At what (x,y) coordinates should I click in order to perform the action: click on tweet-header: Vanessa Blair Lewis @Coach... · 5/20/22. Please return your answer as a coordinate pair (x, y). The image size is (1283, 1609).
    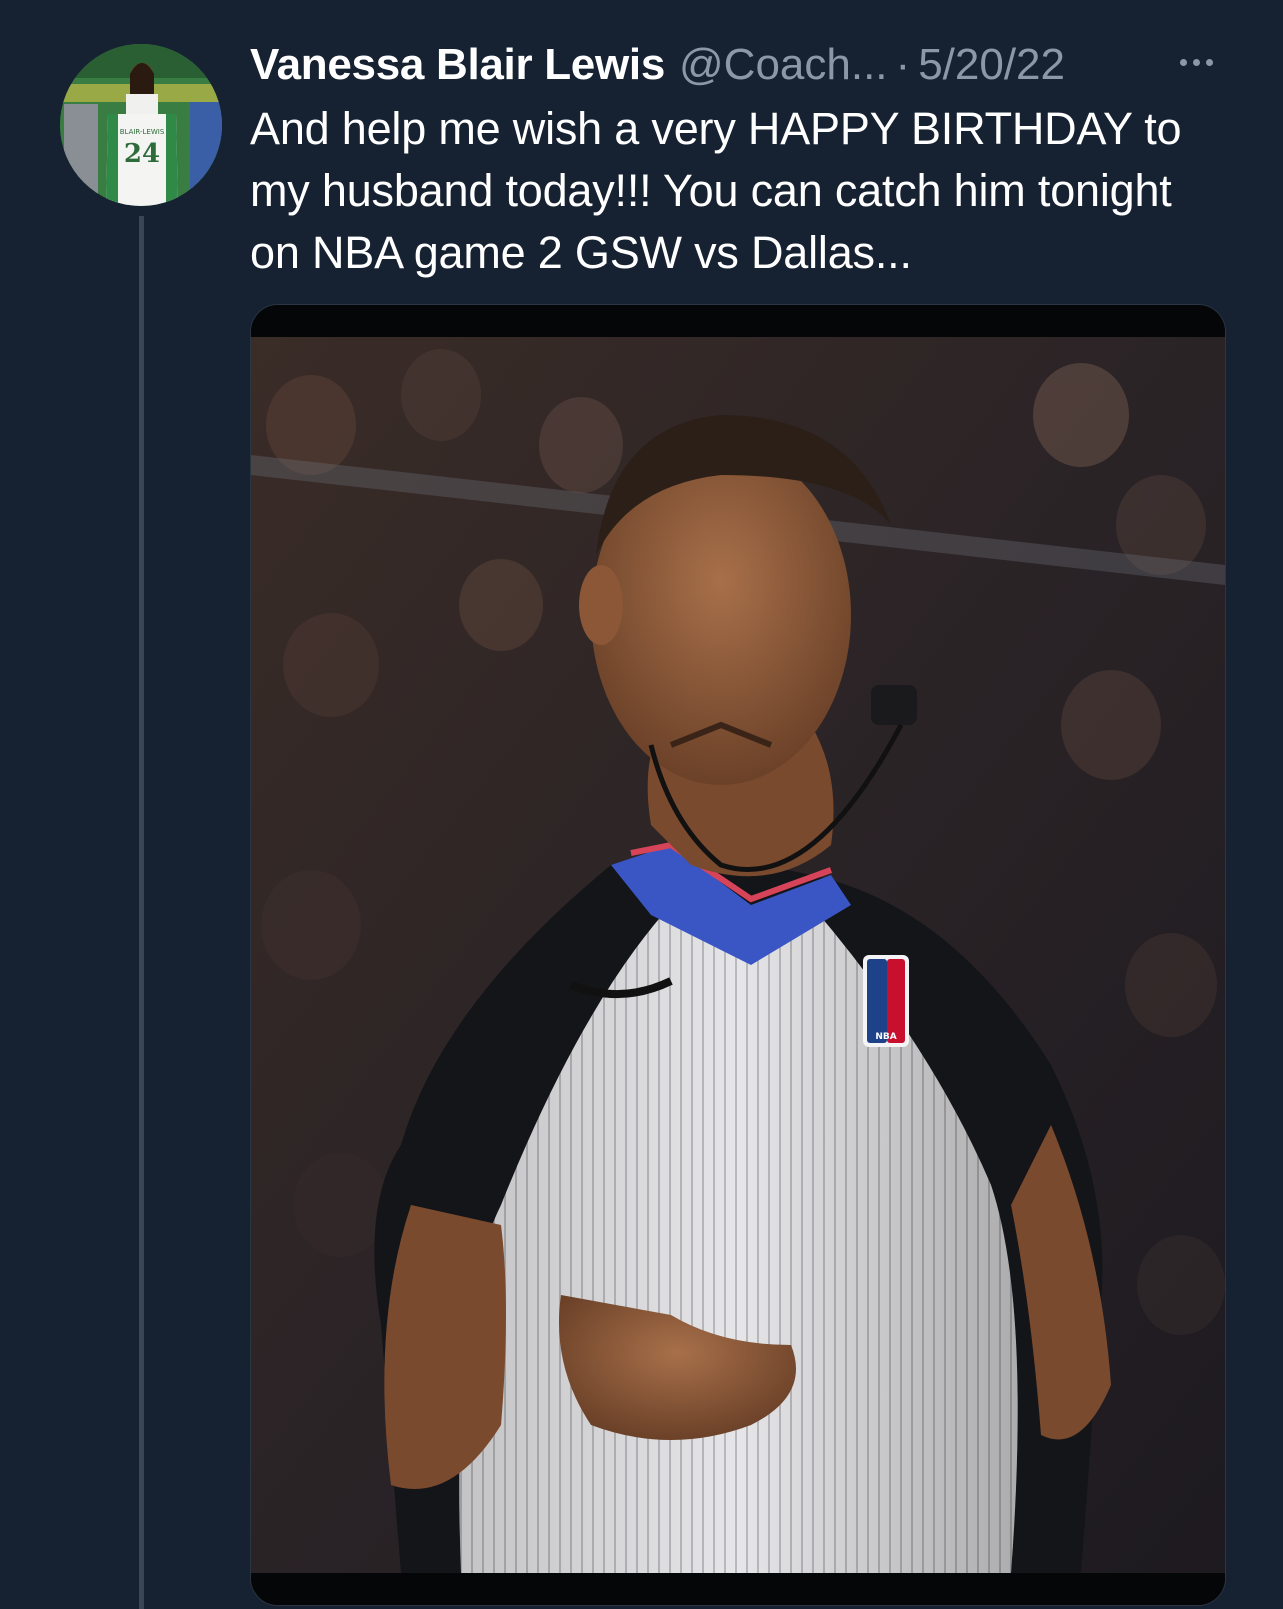
    Looking at the image, I should click on (657, 65).